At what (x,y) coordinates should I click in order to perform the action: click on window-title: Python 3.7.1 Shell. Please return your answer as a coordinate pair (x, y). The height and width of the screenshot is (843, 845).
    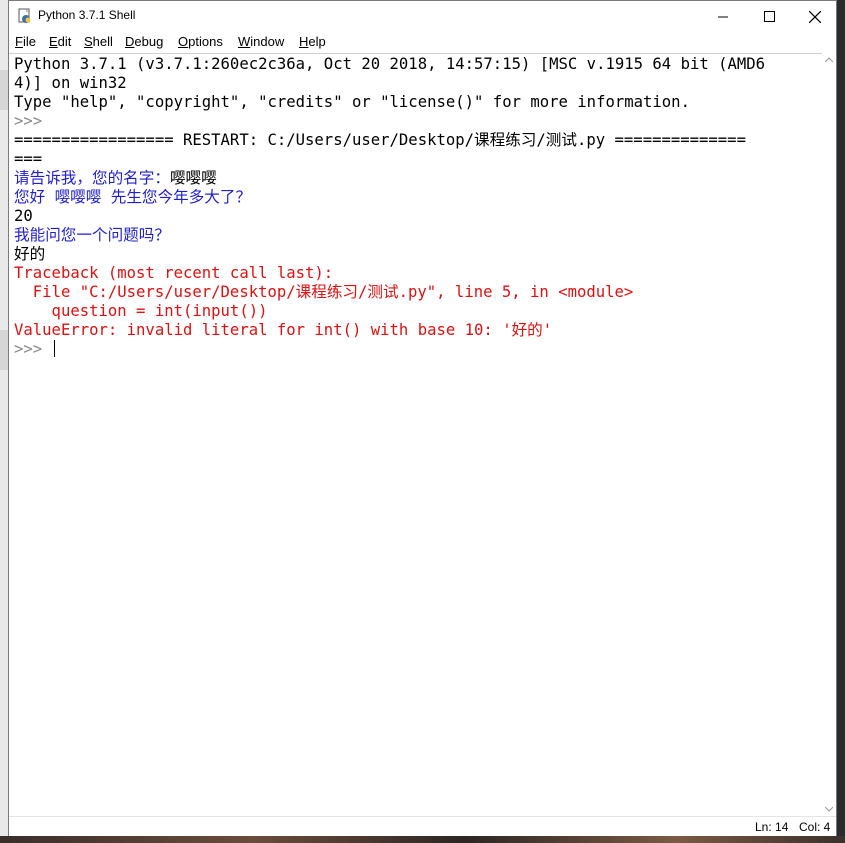
    Looking at the image, I should click on (87, 15).